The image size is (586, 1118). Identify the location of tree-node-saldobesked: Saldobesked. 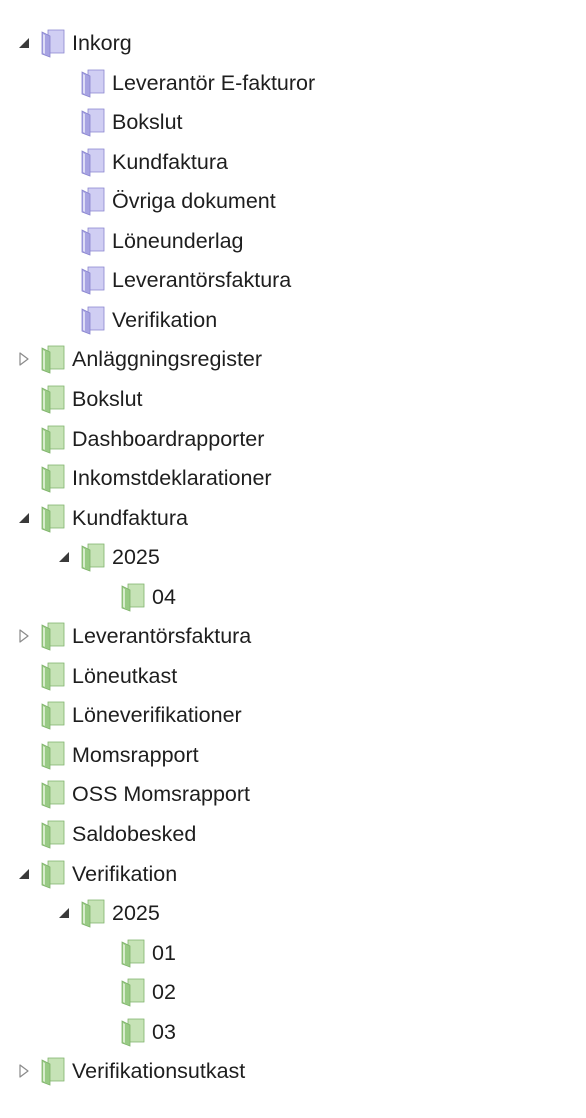
(280, 833).